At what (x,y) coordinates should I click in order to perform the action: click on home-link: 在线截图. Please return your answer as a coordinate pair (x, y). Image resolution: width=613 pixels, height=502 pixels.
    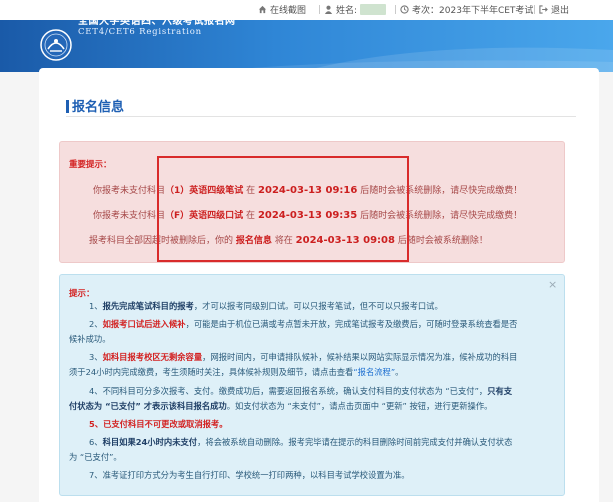
    Looking at the image, I should click on (282, 9).